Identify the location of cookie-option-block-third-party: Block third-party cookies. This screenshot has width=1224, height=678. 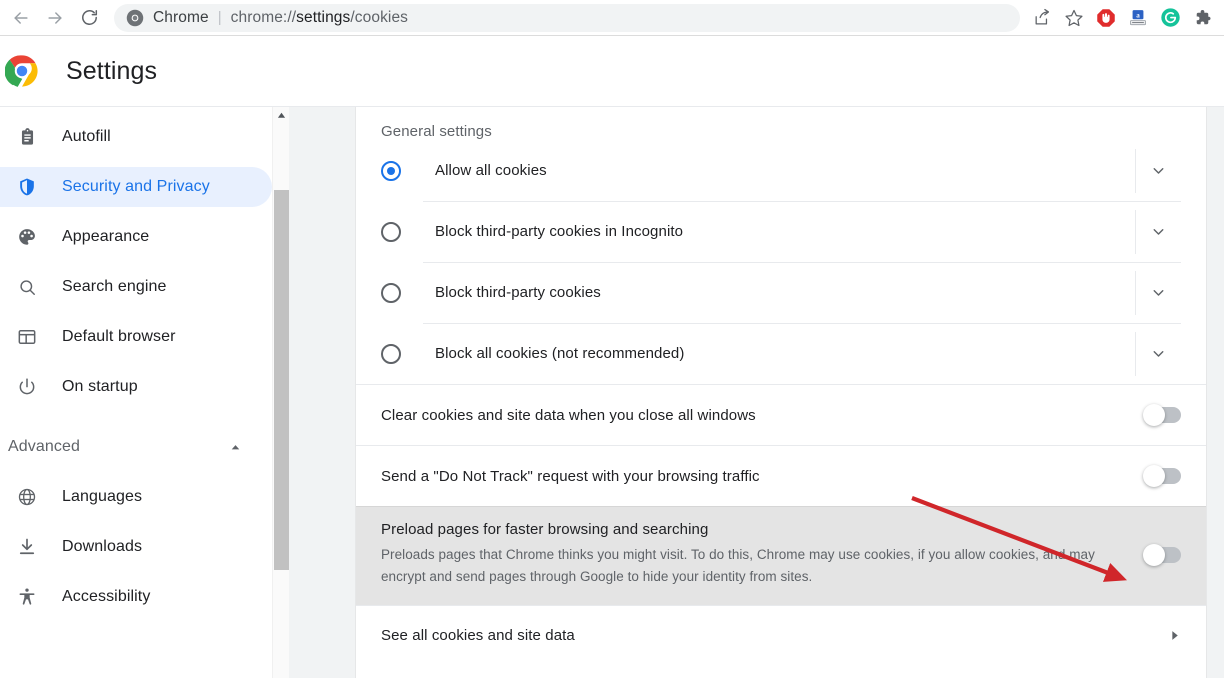
(781, 292).